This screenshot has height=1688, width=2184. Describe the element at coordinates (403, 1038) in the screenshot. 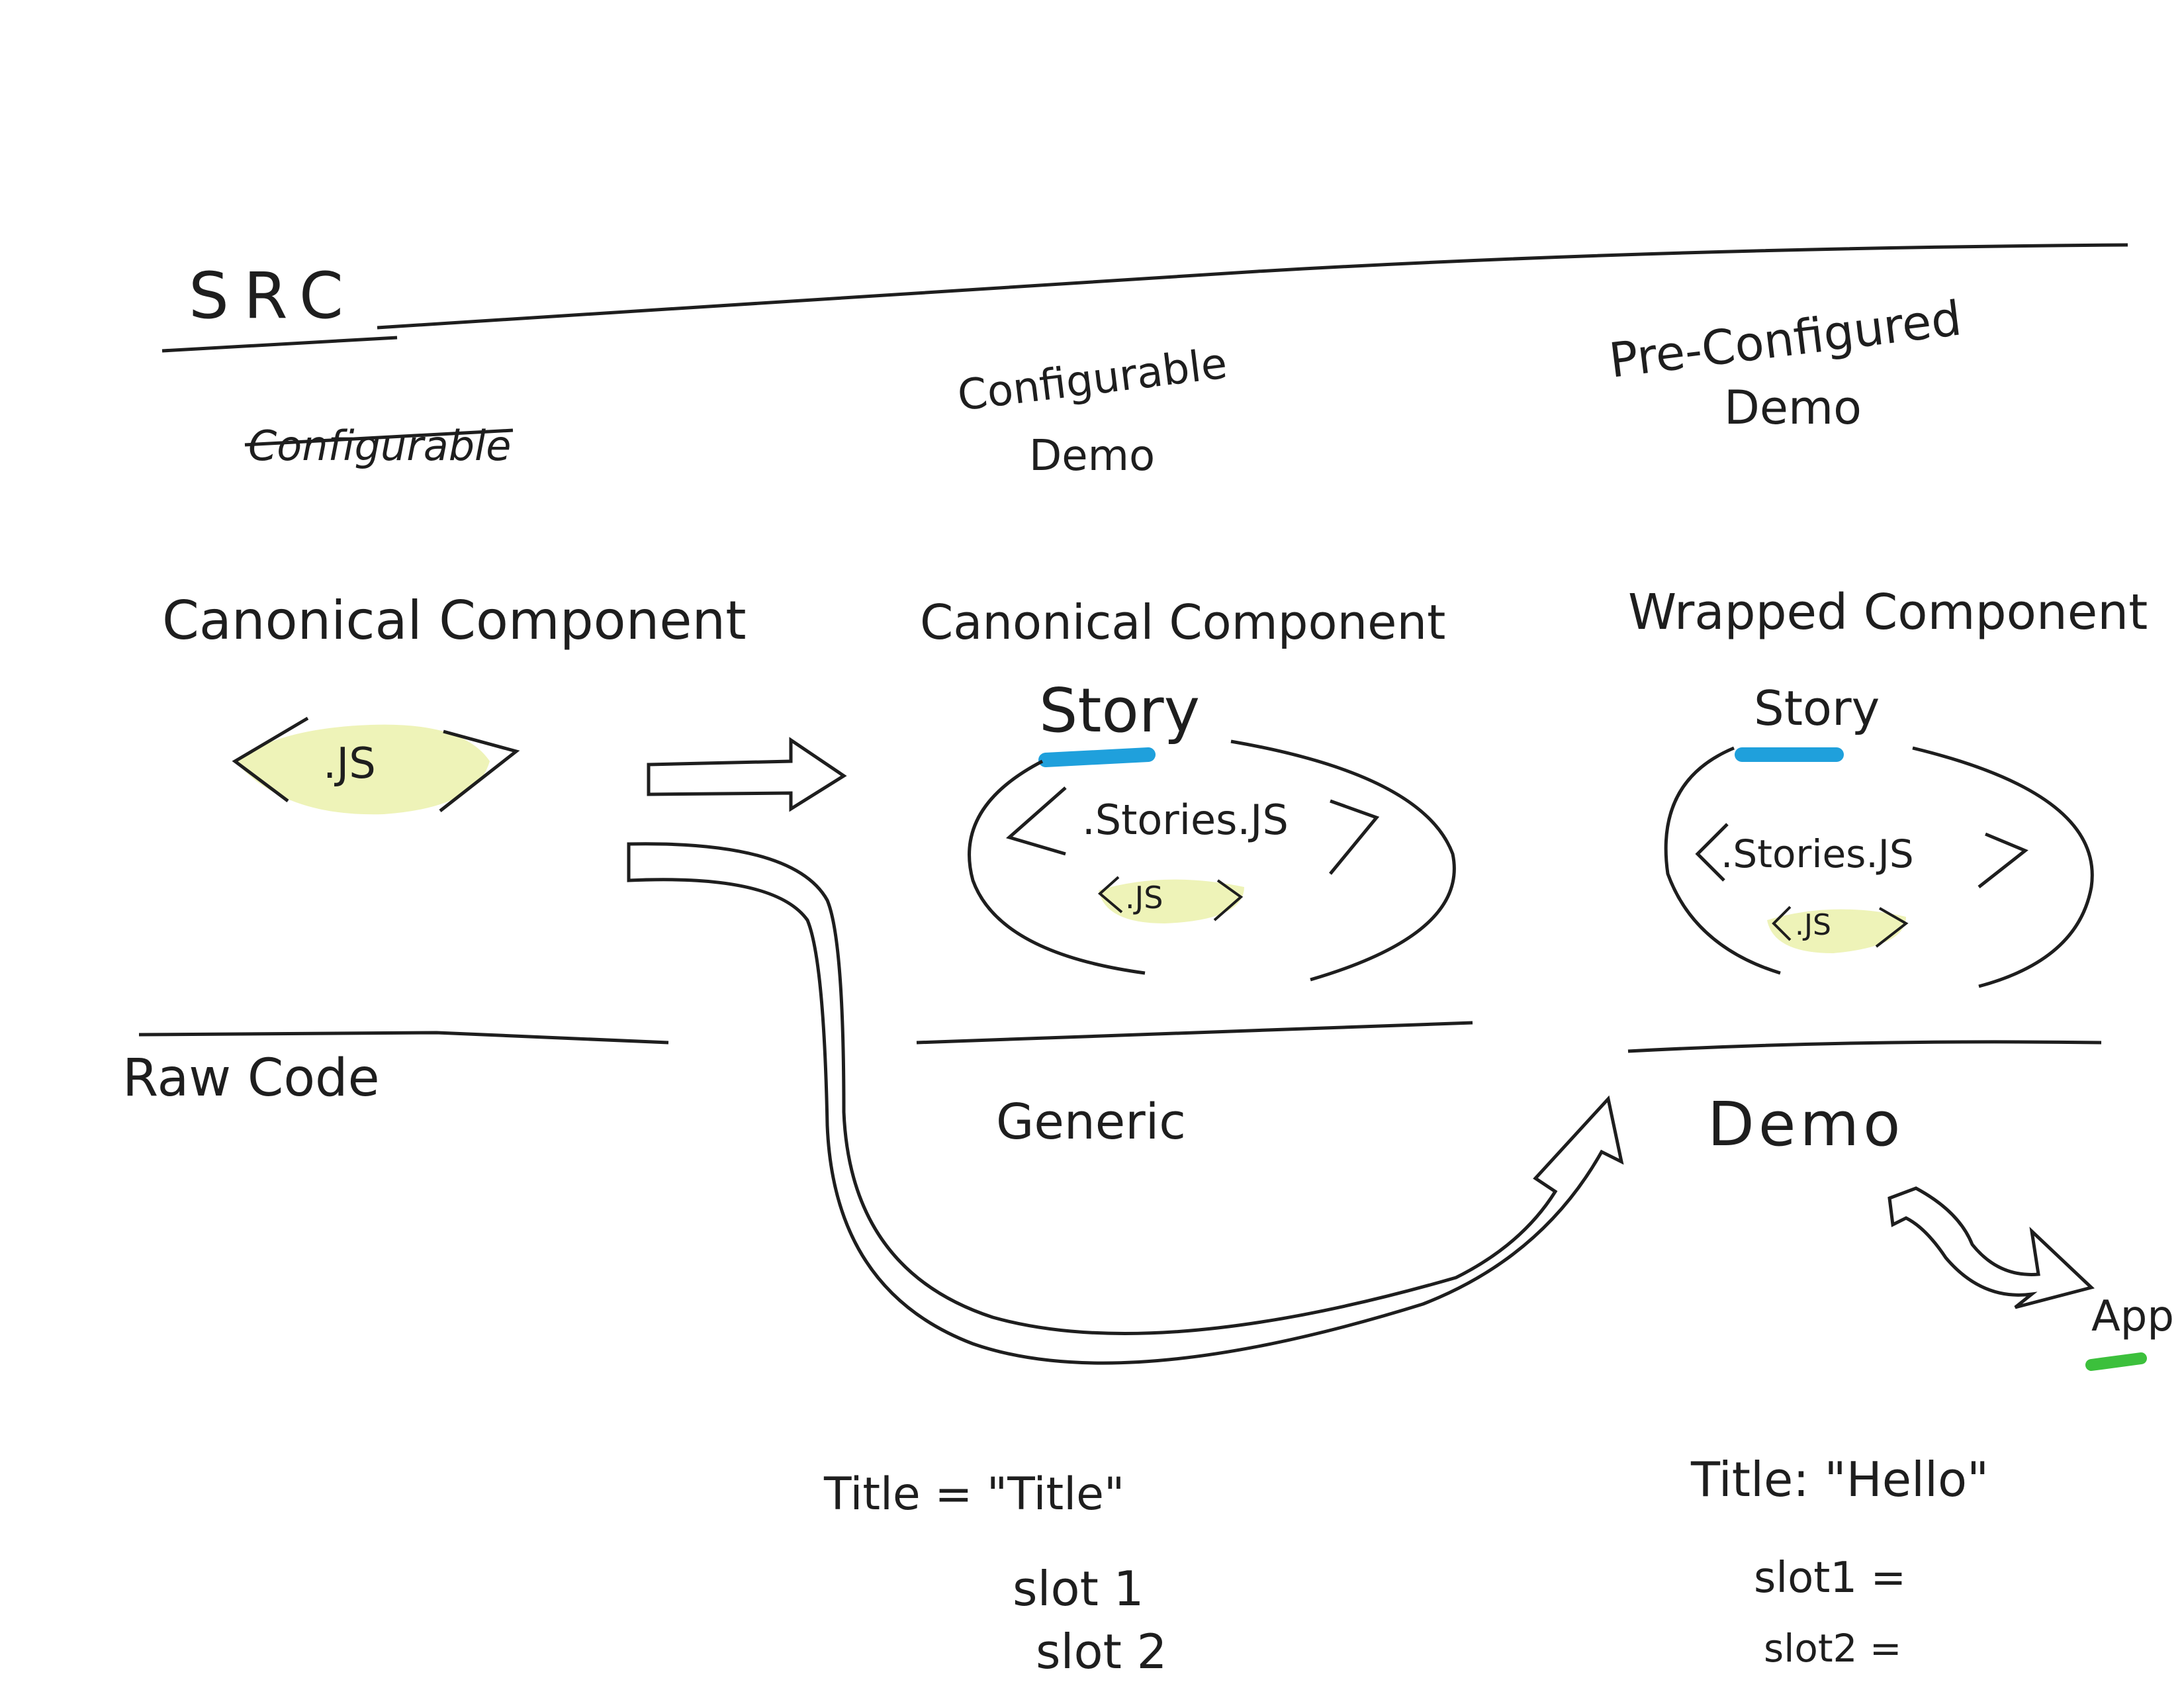

I see `raw-code-divider` at that location.